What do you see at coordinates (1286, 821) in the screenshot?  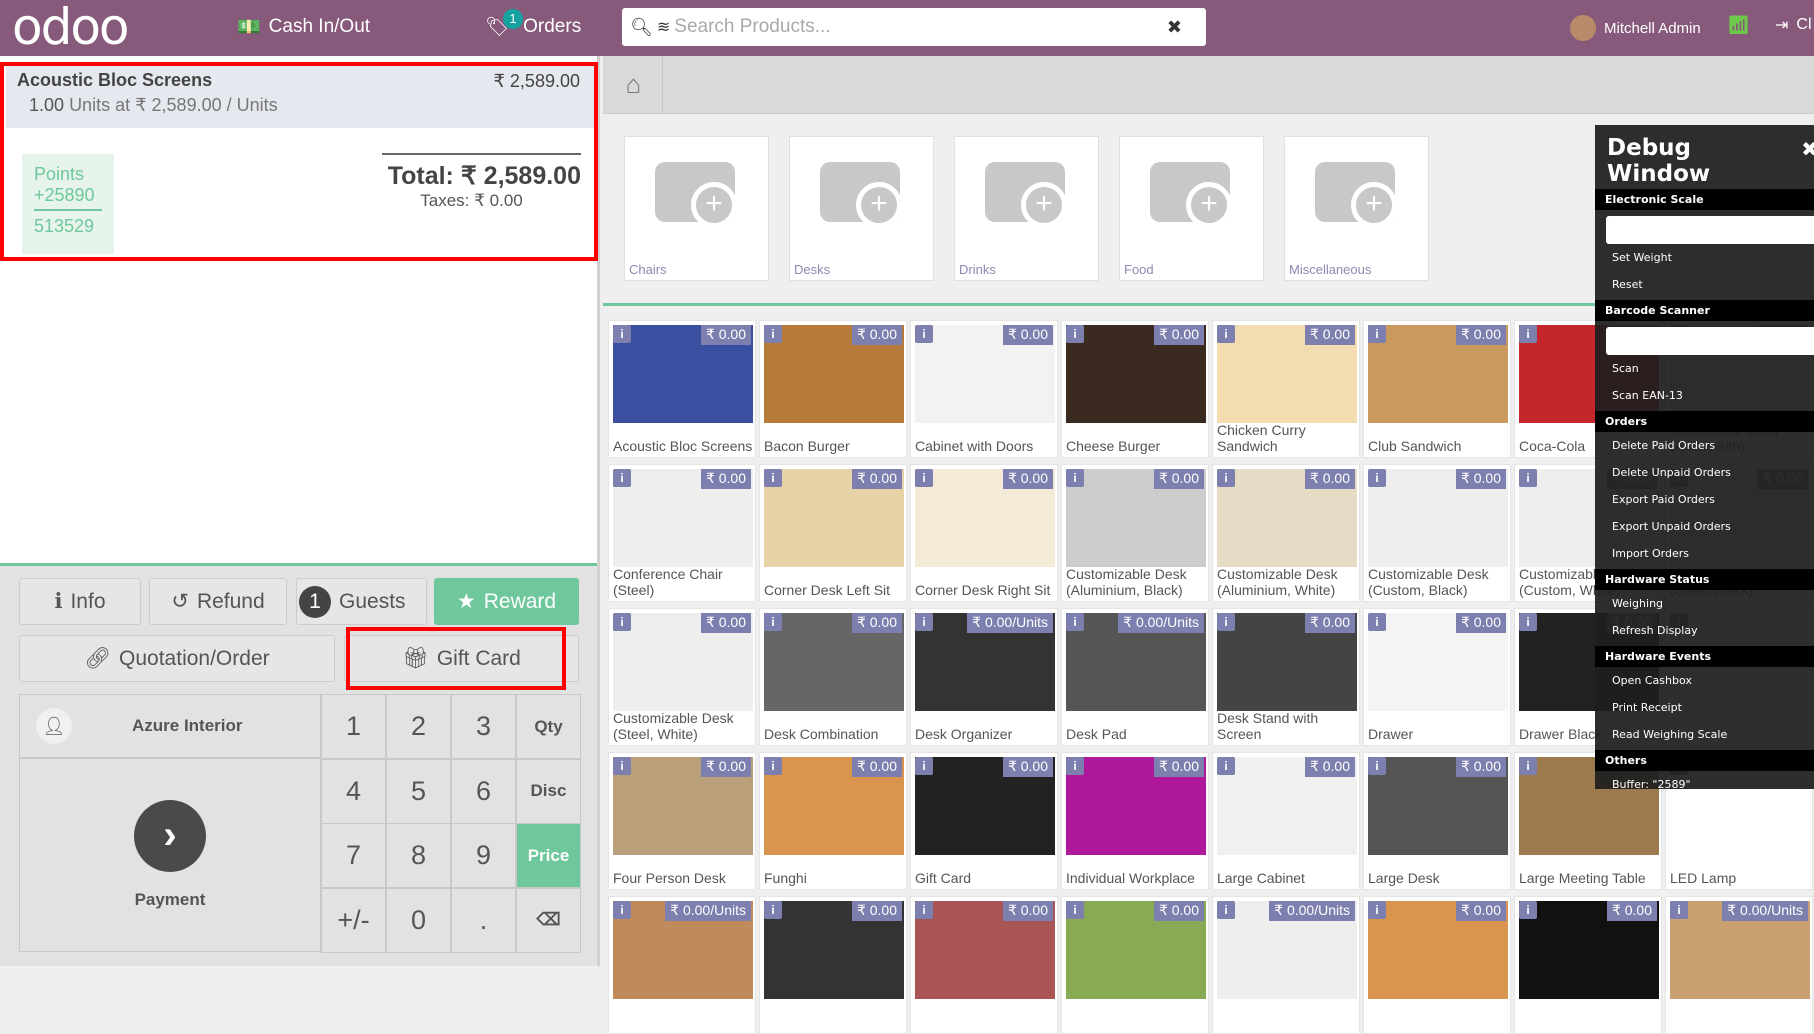 I see `product-card: i ₹ 0.00 Large Cabinet` at bounding box center [1286, 821].